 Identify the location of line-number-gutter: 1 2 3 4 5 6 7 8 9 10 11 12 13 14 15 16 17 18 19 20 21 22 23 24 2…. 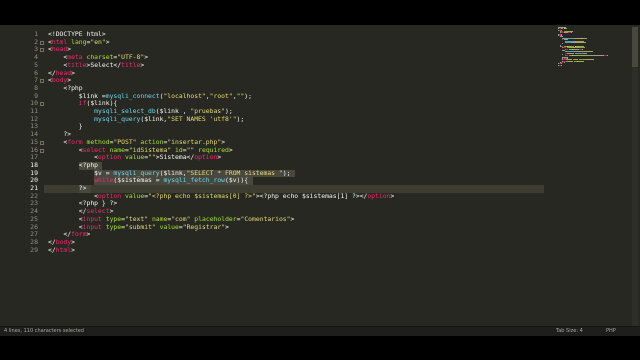
(22, 177).